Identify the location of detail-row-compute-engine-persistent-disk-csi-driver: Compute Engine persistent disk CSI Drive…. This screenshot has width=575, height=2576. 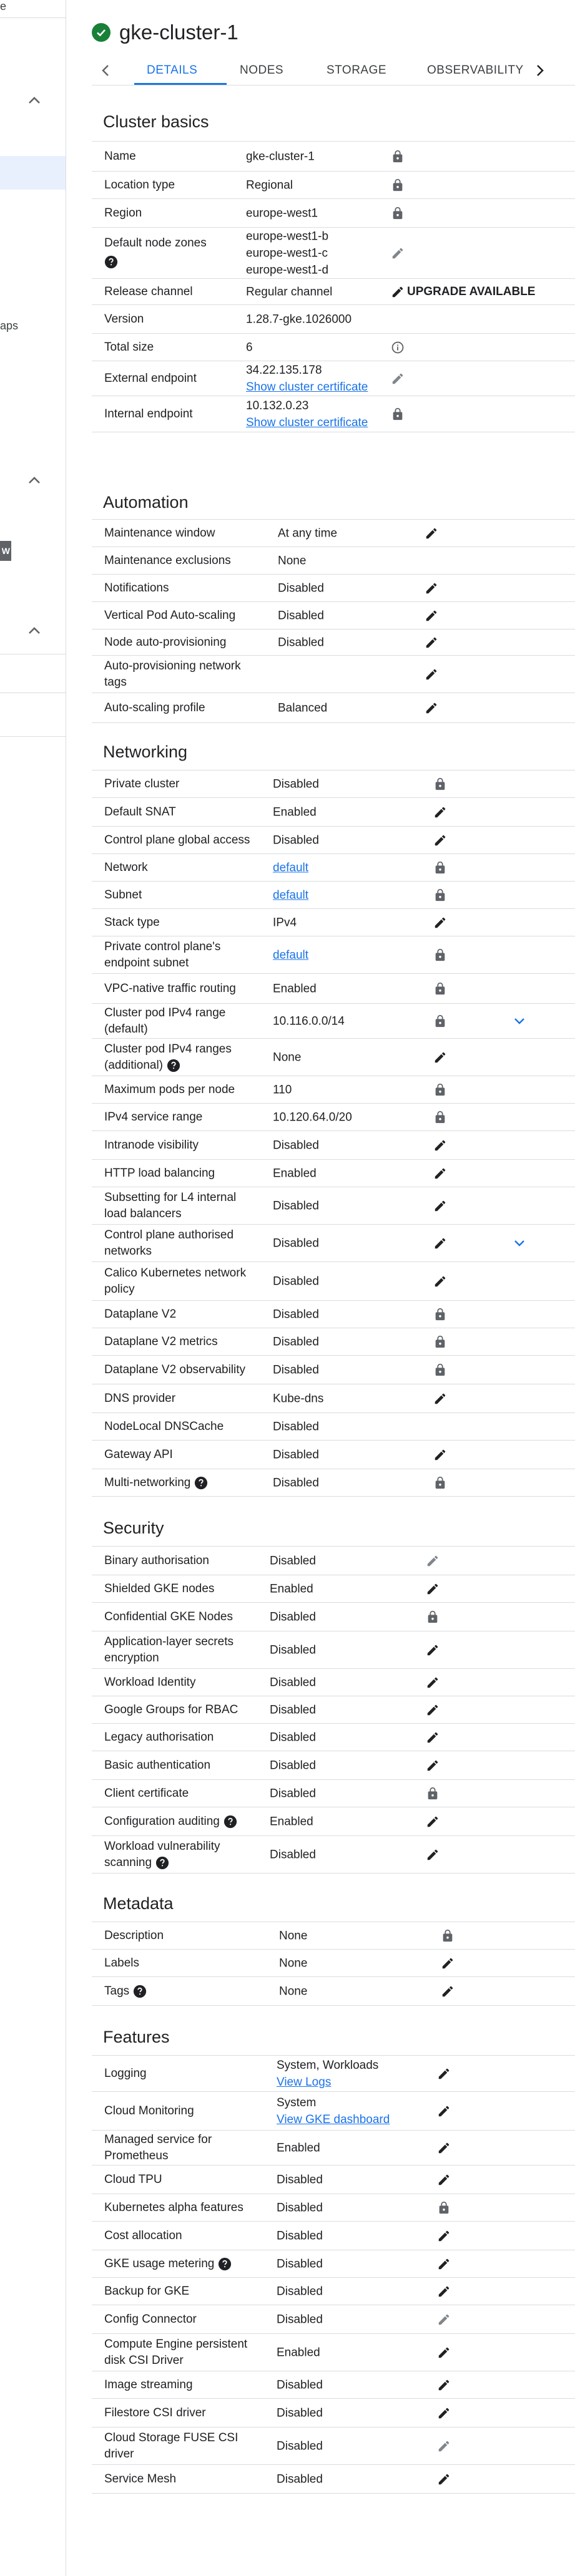
(333, 2352).